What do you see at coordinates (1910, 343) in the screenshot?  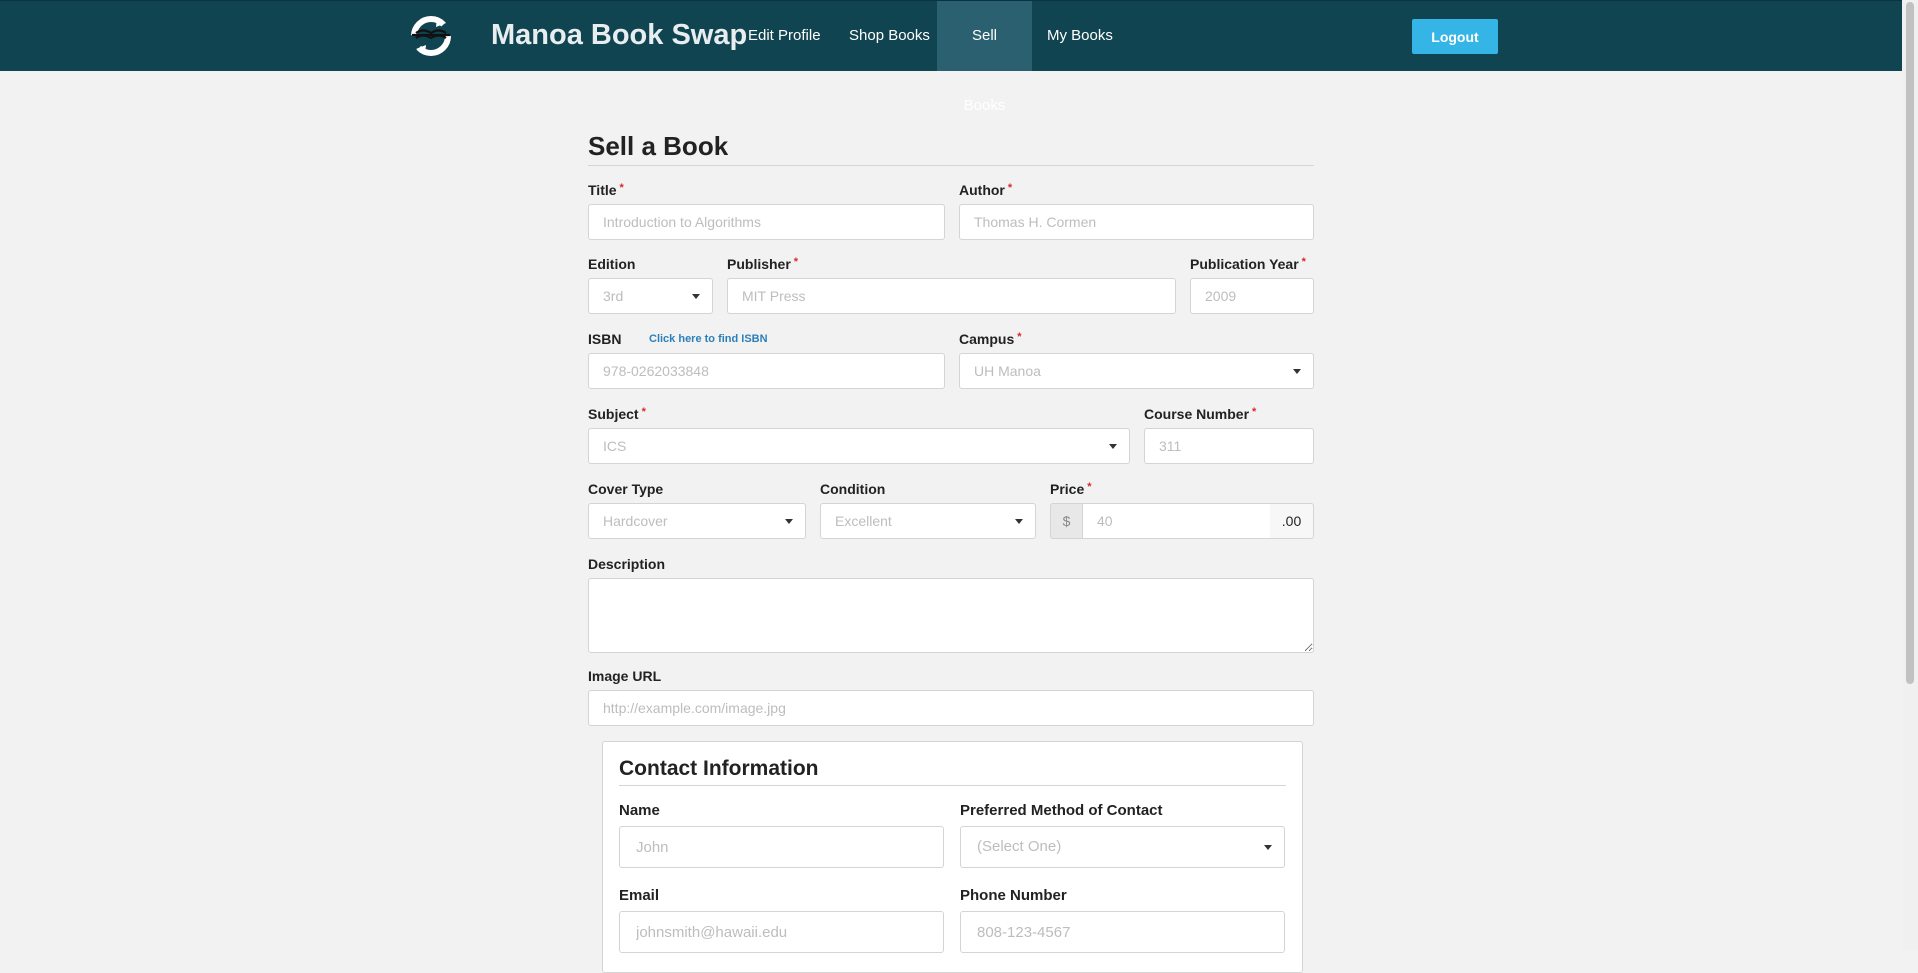 I see `scrollbar-thumb` at bounding box center [1910, 343].